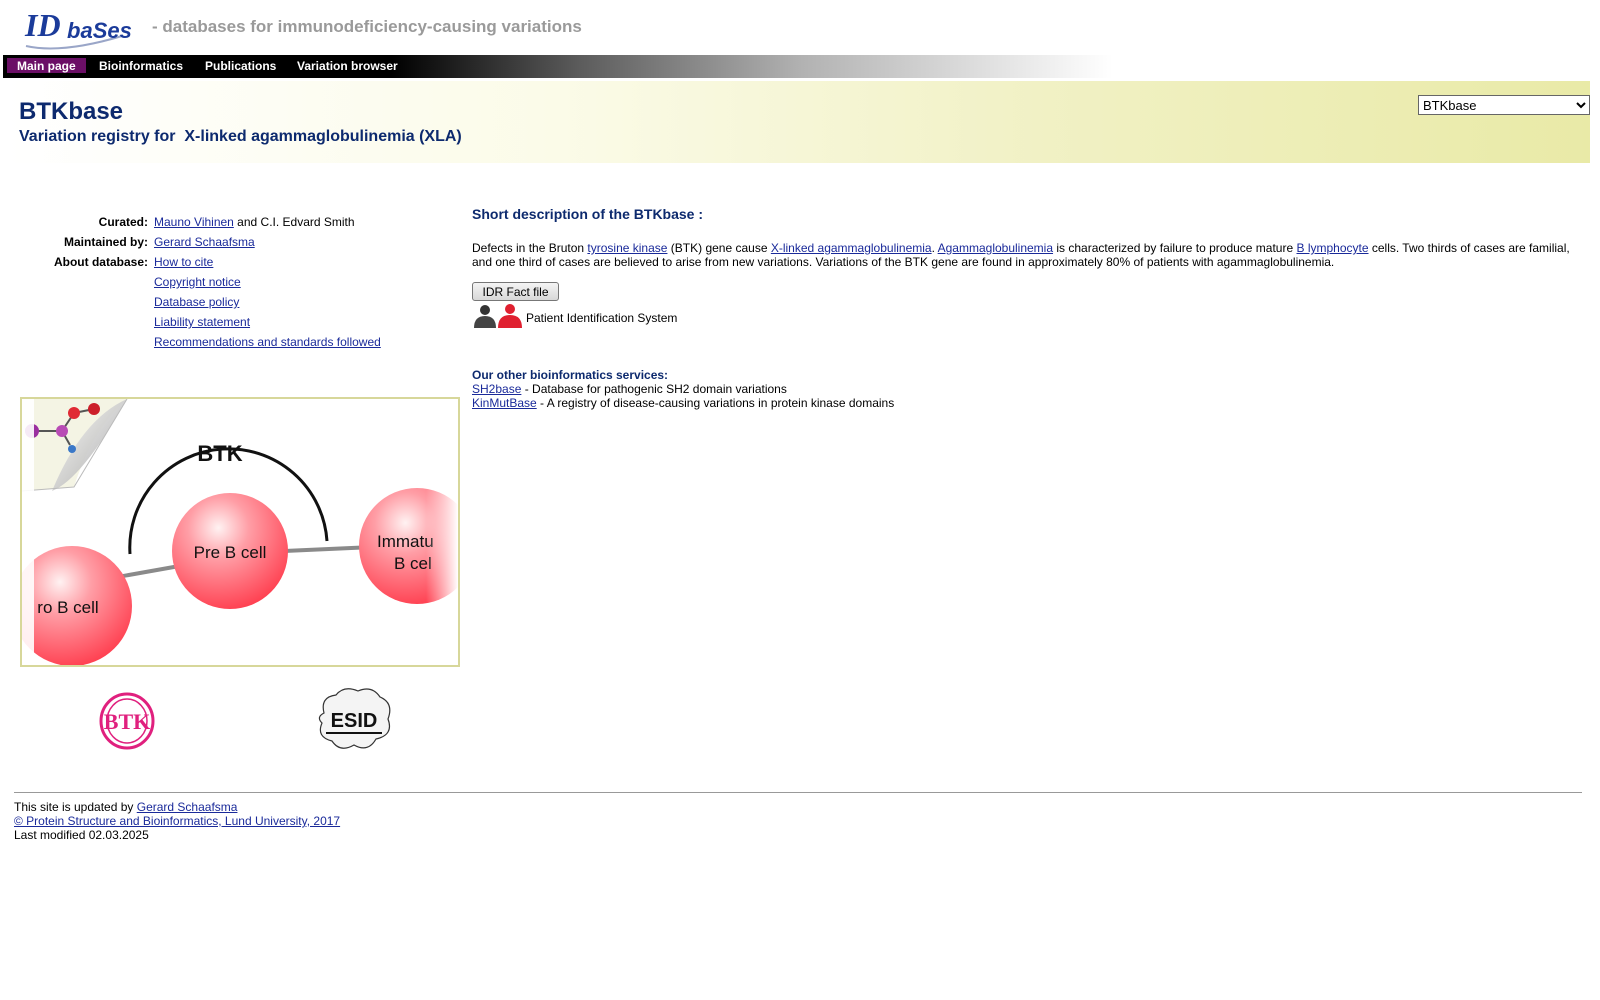  What do you see at coordinates (570, 375) in the screenshot?
I see `other-services-heading: Our other bioinformatics services:` at bounding box center [570, 375].